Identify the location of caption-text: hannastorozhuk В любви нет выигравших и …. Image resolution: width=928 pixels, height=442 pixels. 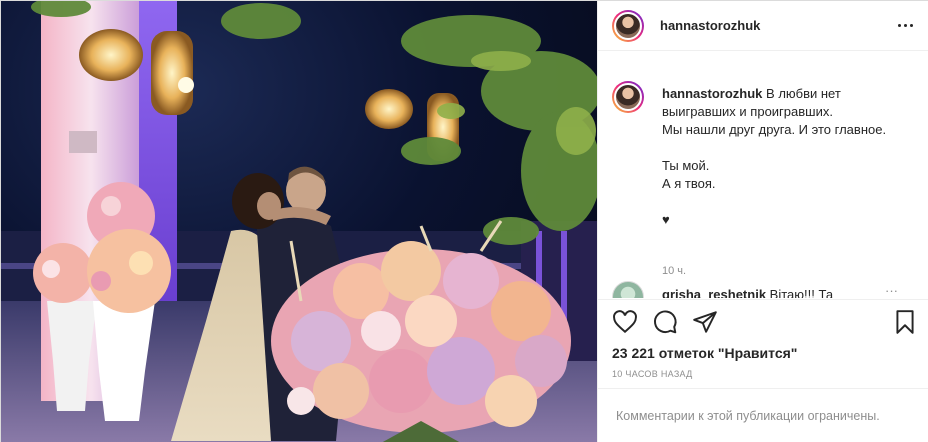
(789, 157).